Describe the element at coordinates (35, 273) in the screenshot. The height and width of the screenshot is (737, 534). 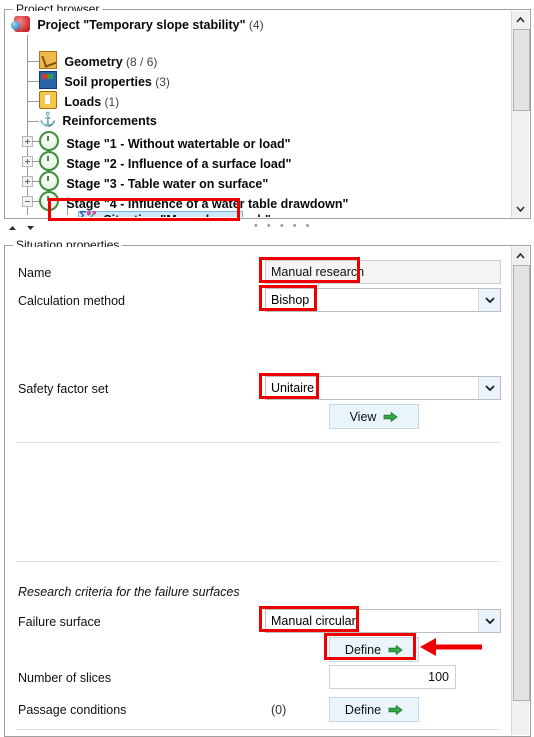
I see `name-label: Name` at that location.